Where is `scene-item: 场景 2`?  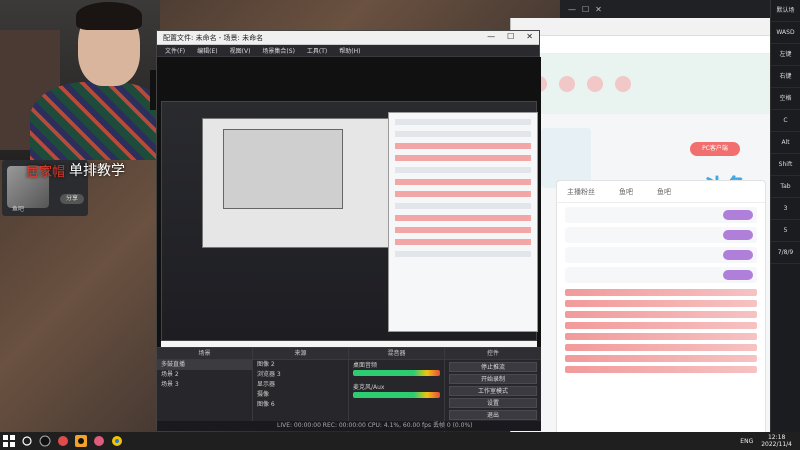 scene-item: 场景 2 is located at coordinates (204, 375).